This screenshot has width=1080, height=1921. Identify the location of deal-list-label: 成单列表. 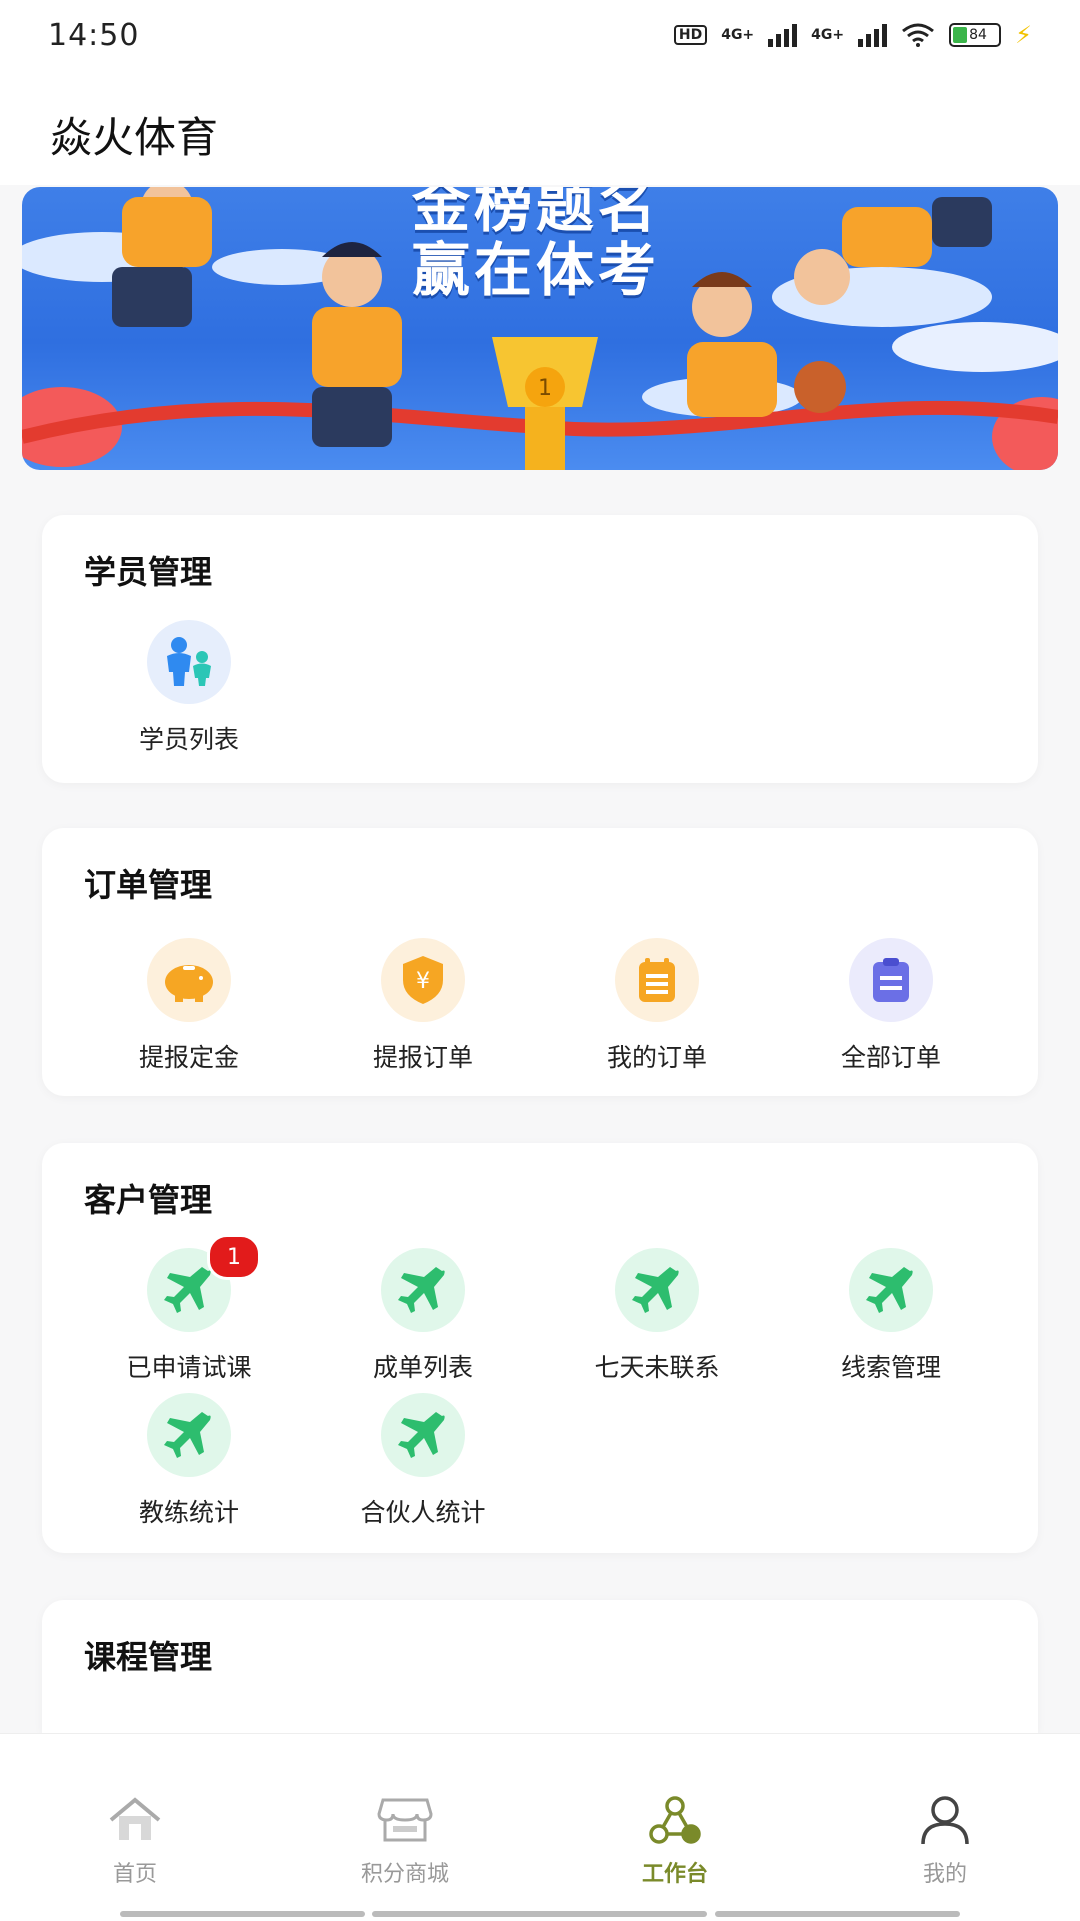
(422, 1367).